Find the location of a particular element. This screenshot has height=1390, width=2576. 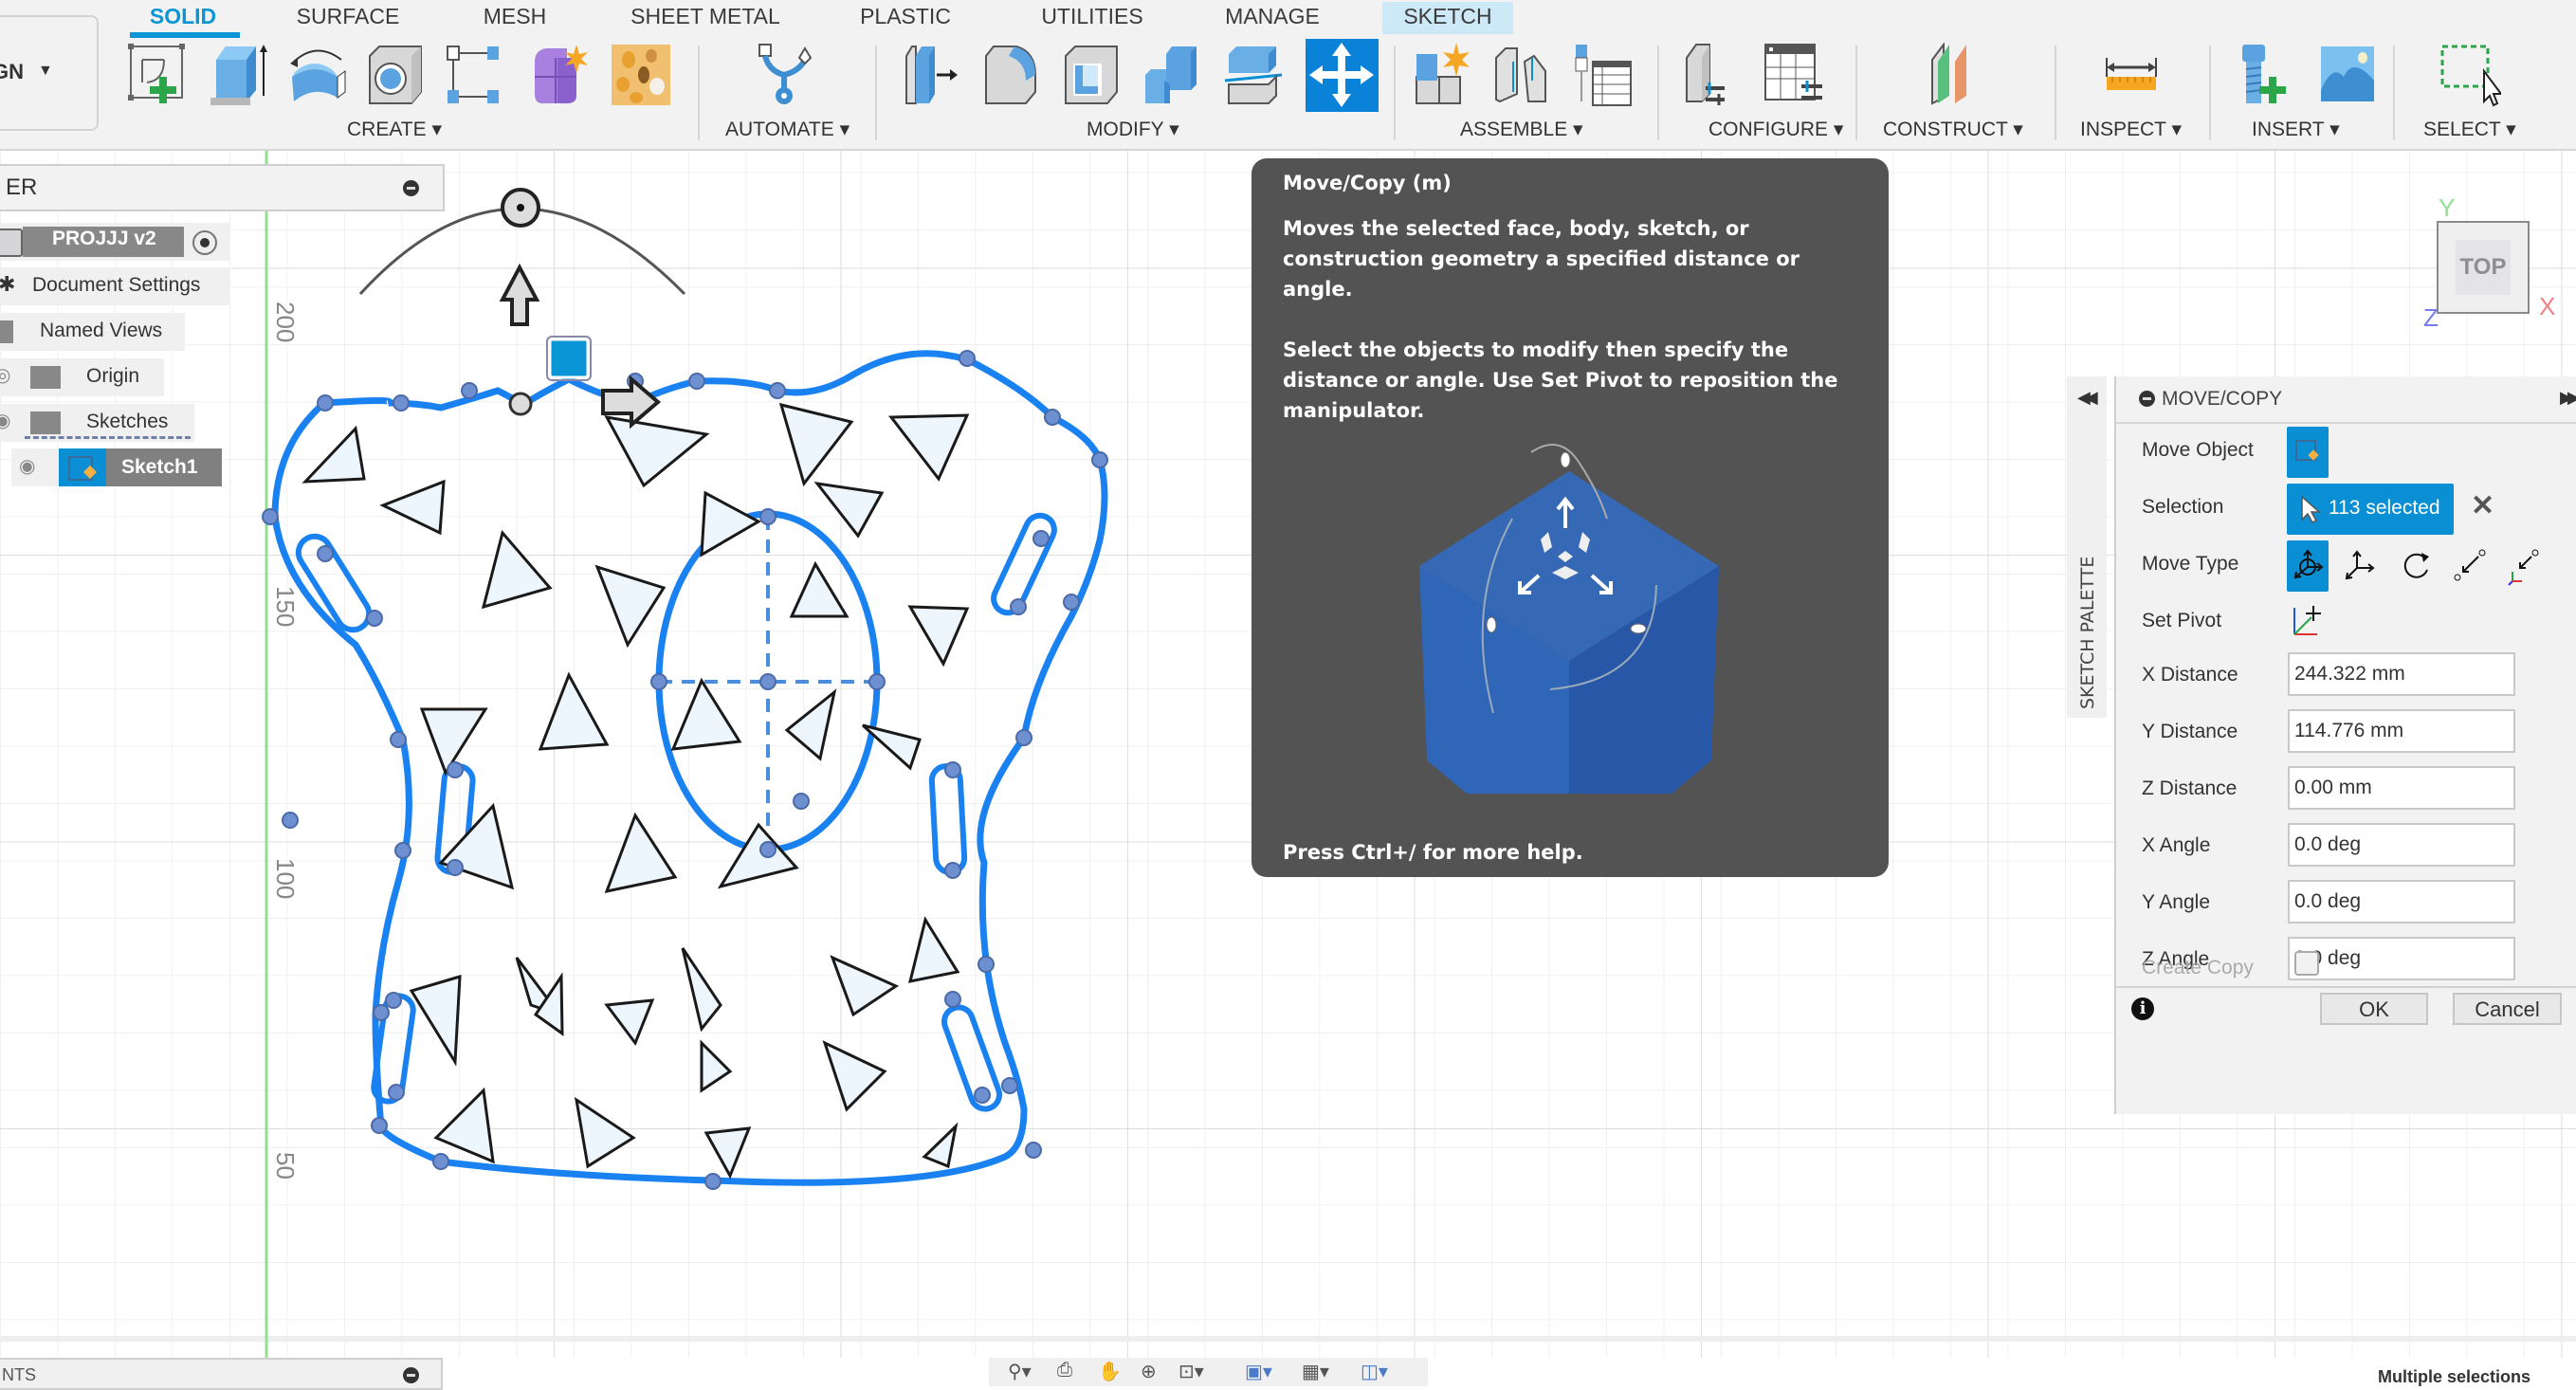

offset-plane-icon is located at coordinates (1956, 75).